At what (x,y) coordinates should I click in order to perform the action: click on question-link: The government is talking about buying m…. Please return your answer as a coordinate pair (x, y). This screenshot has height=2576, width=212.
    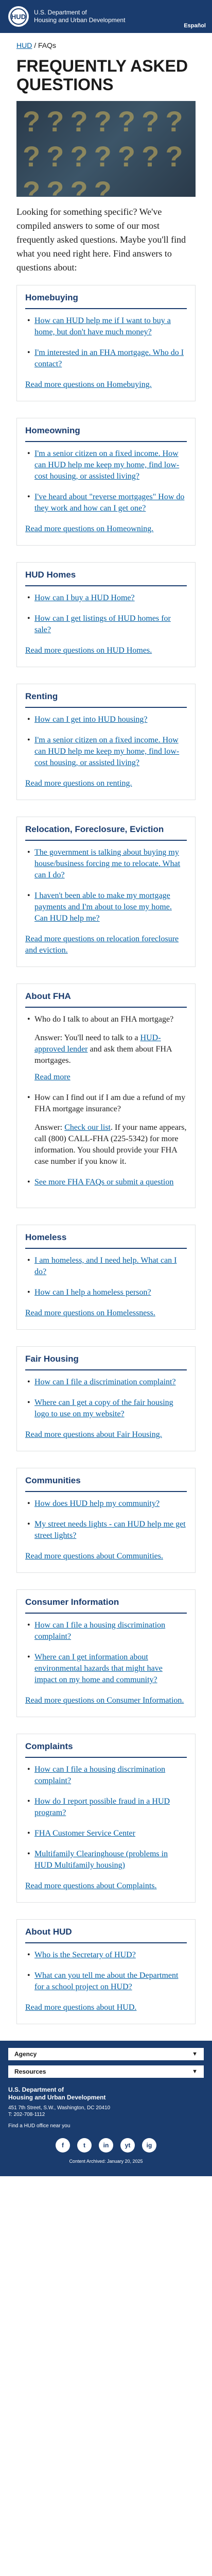
    Looking at the image, I should click on (107, 863).